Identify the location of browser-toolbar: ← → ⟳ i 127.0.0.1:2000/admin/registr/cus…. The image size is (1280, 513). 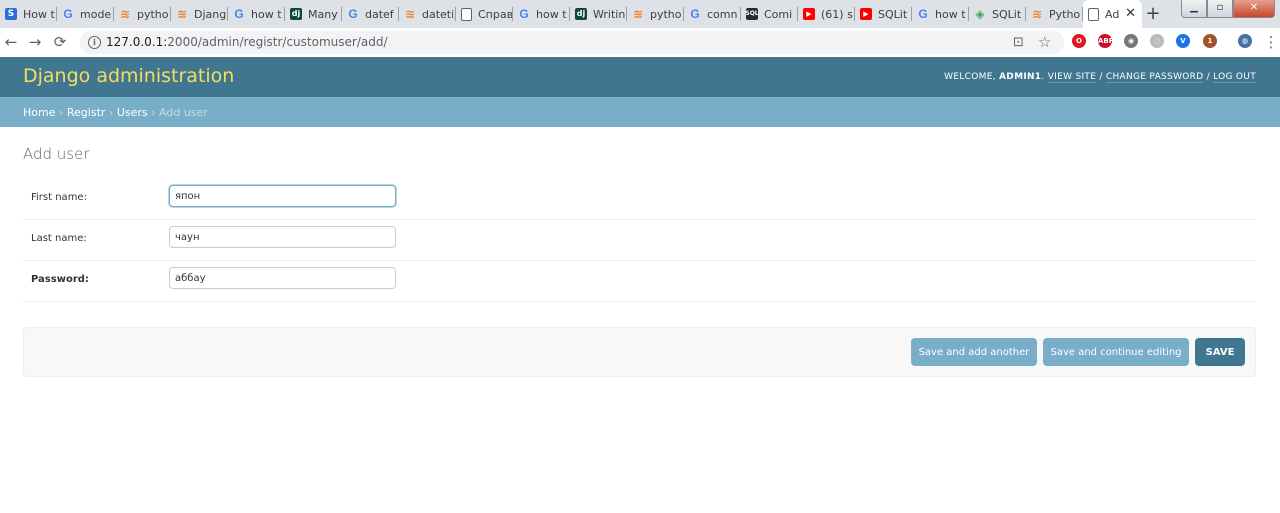
(640, 43).